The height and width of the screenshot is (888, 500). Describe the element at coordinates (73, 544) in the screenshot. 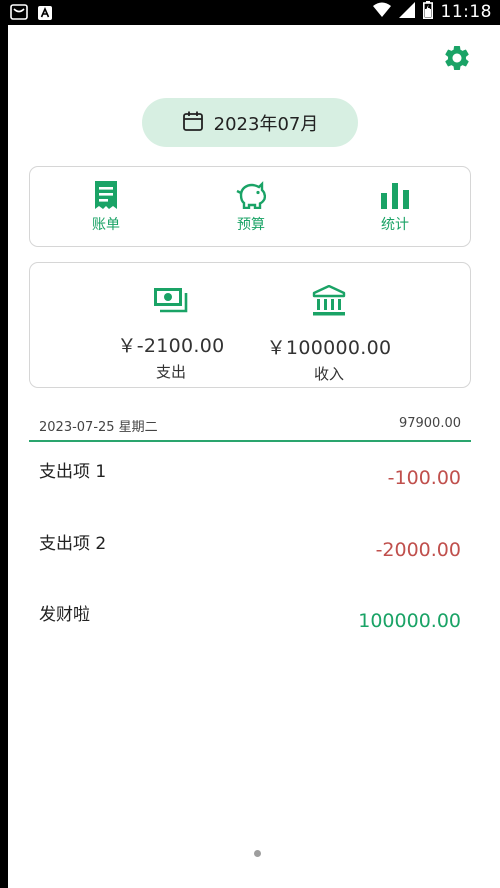

I see `entry-name: 支出项 2` at that location.